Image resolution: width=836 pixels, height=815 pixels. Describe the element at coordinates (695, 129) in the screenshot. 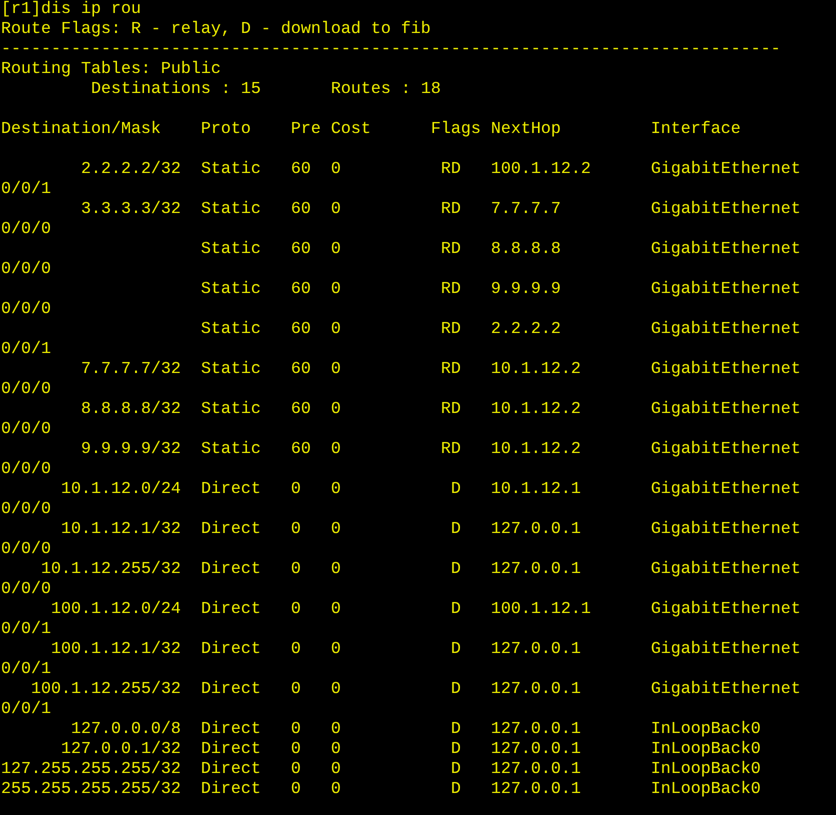

I see `column-header: Interface` at that location.